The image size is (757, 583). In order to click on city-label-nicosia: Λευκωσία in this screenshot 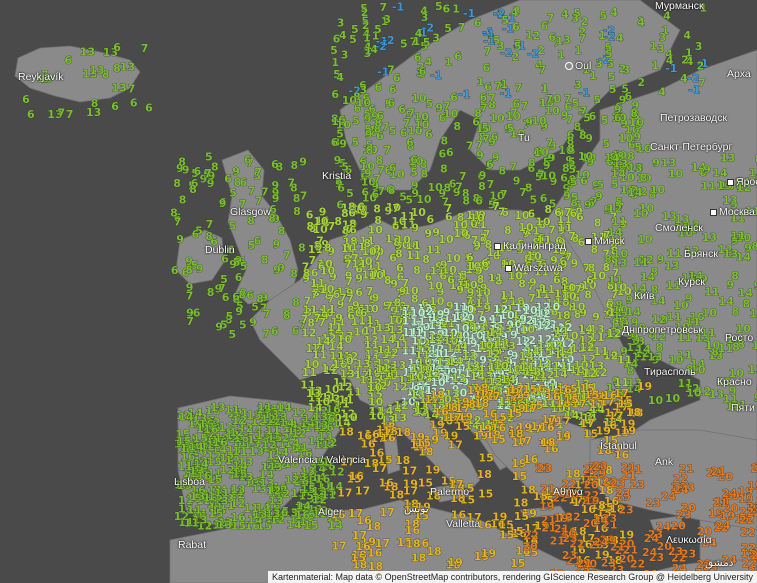, I will do `click(689, 540)`.